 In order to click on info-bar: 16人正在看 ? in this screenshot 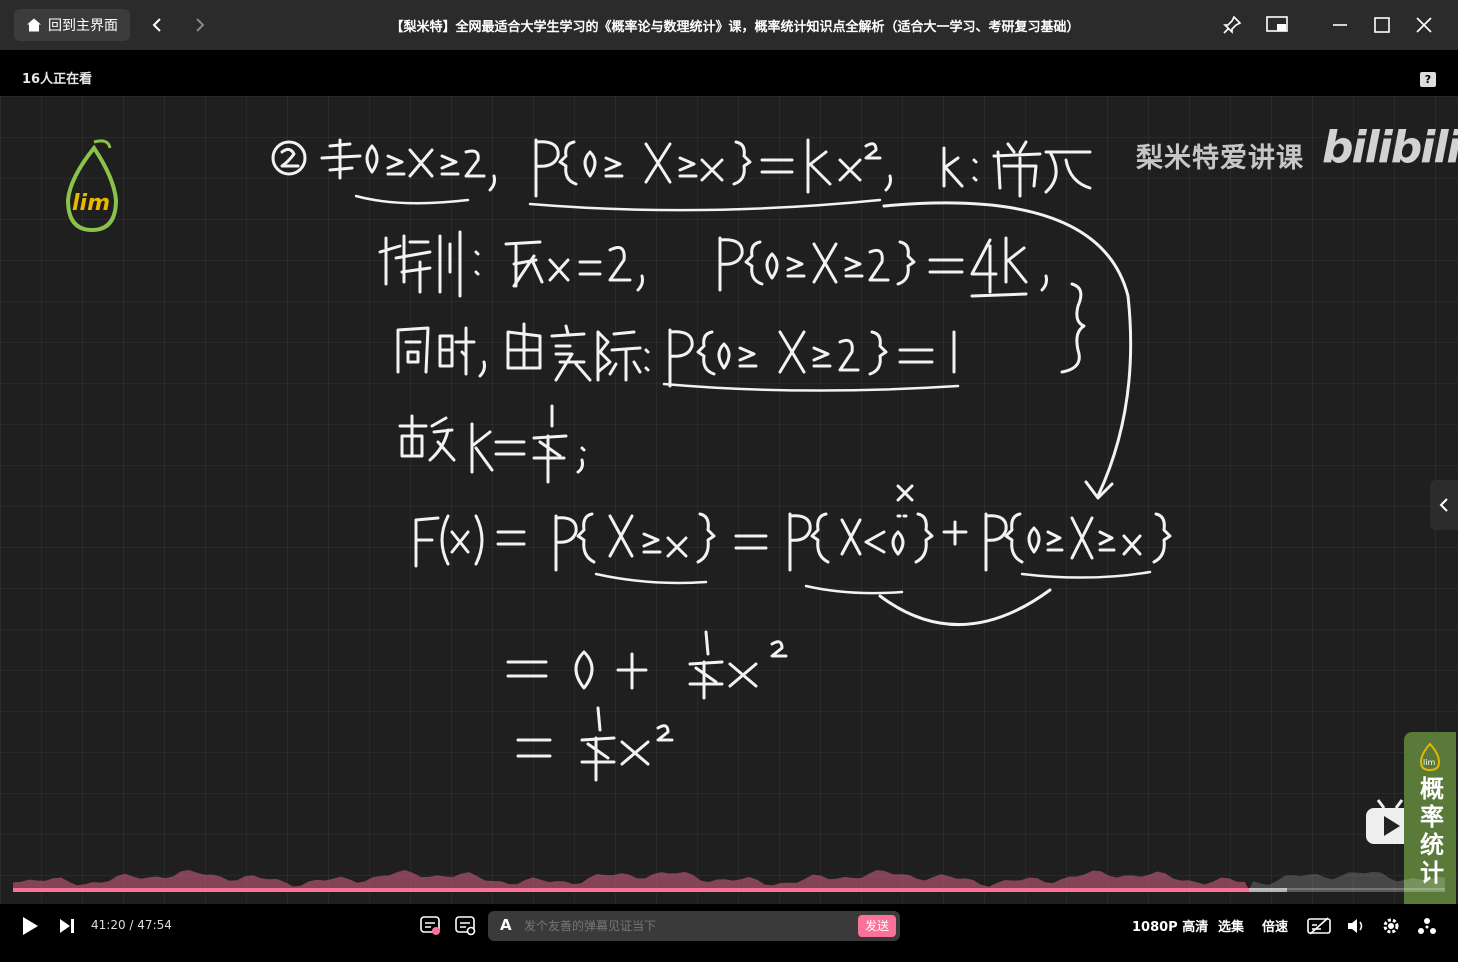, I will do `click(729, 73)`.